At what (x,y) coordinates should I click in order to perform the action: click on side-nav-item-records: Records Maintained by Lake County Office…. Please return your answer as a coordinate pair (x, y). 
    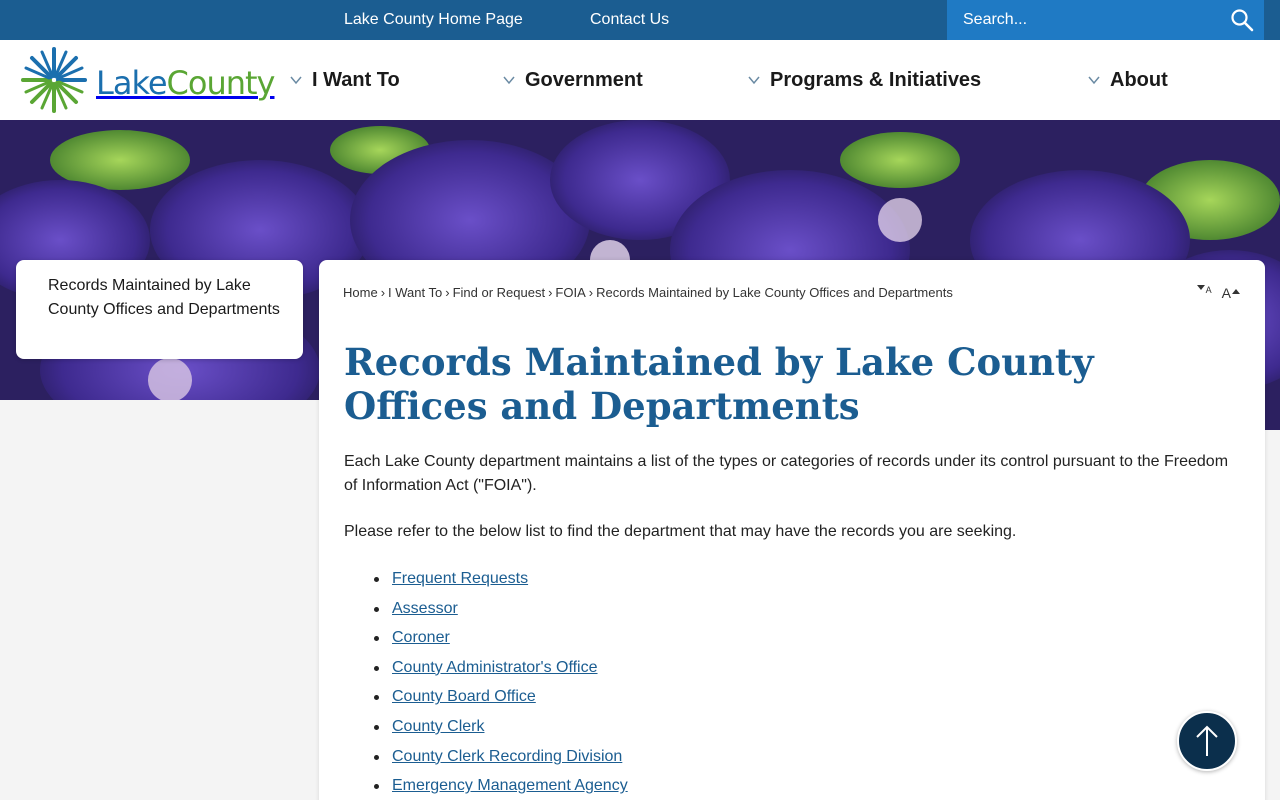
    Looking at the image, I should click on (165, 298).